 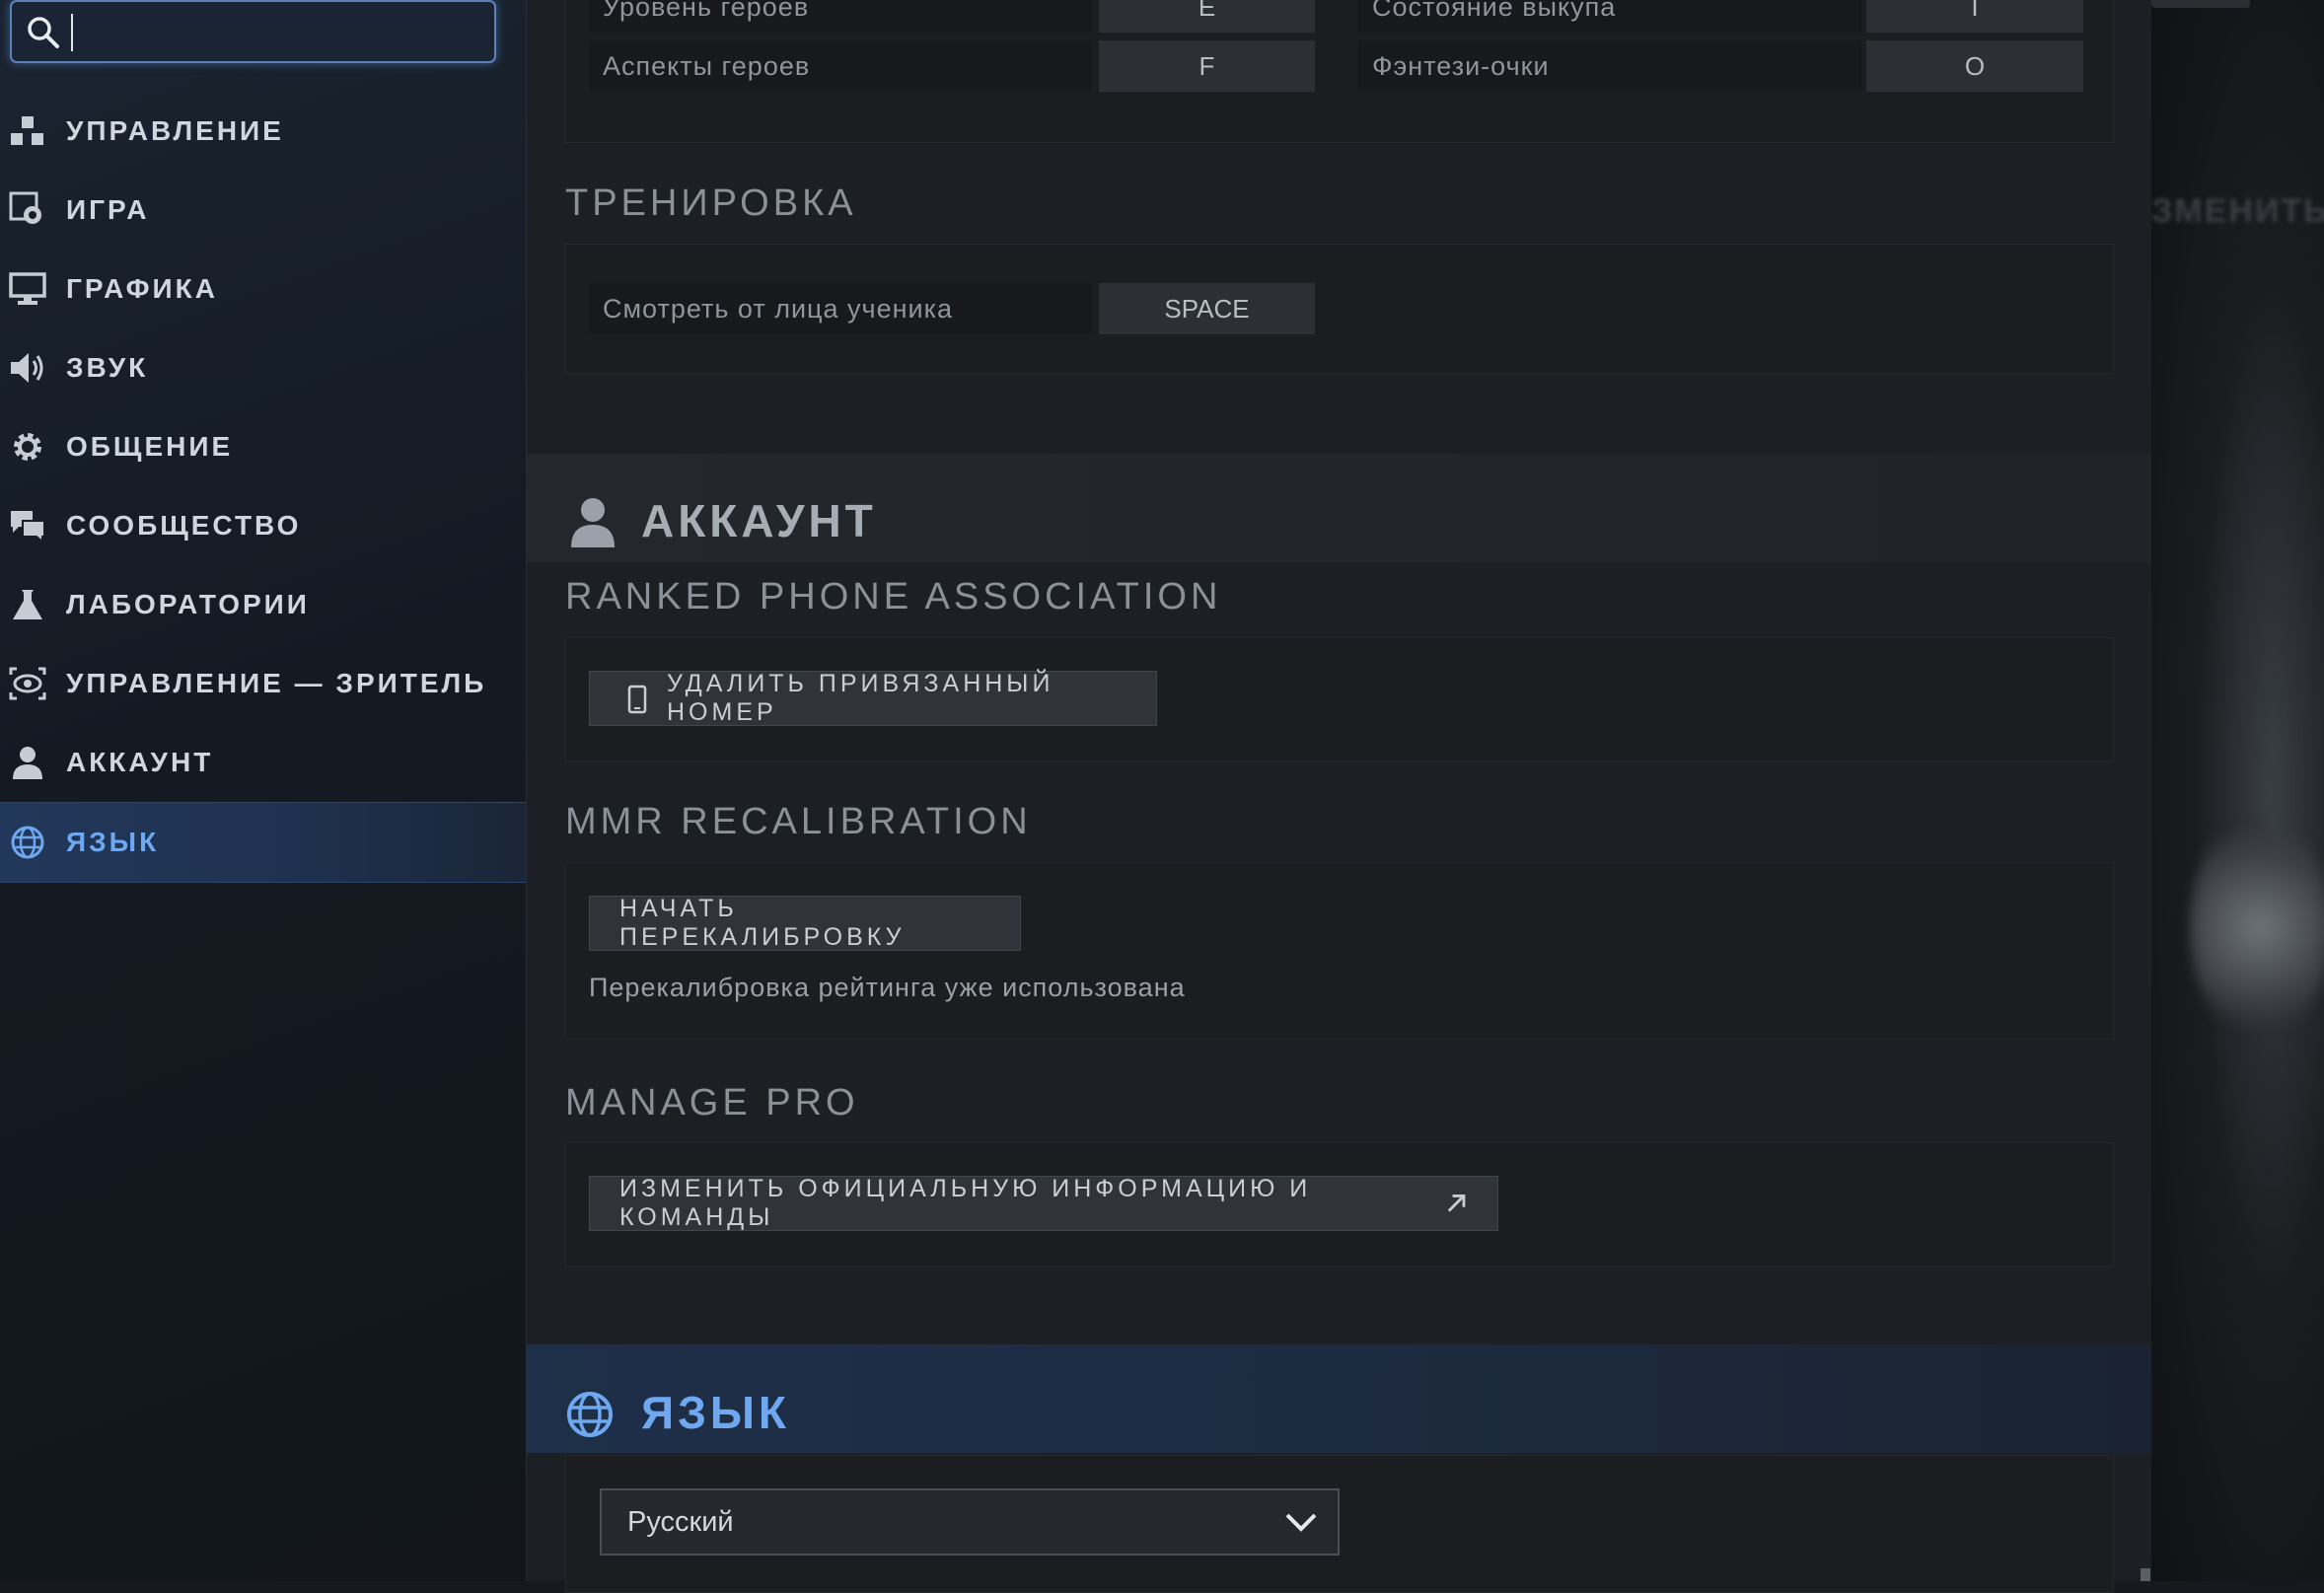 I want to click on sidebar-item-account: АККАУНТ, so click(x=263, y=762).